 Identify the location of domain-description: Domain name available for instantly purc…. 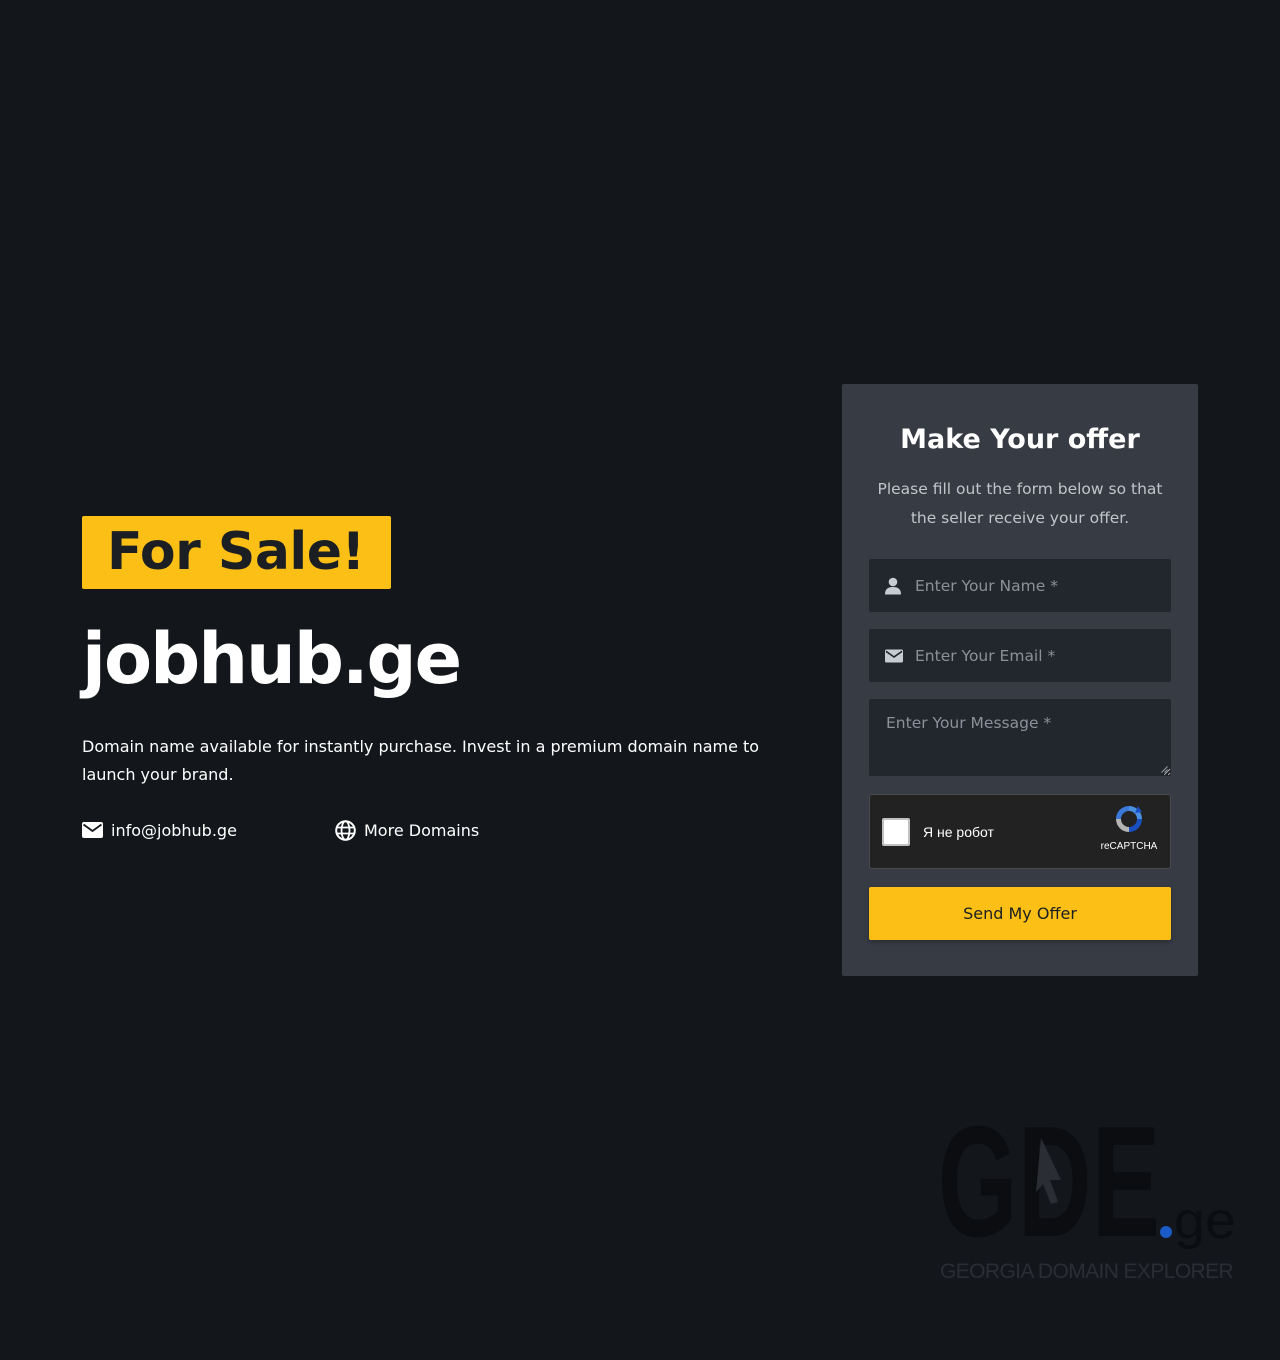
(421, 760).